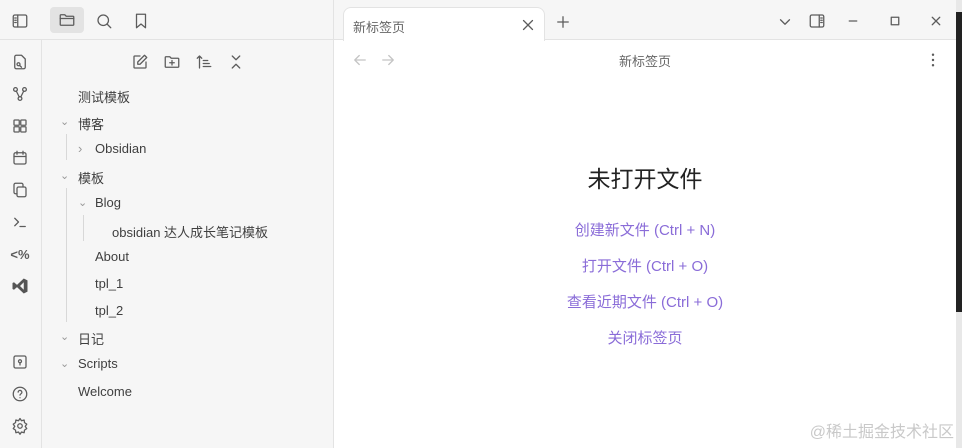 The height and width of the screenshot is (448, 962). I want to click on search-icon, so click(104, 21).